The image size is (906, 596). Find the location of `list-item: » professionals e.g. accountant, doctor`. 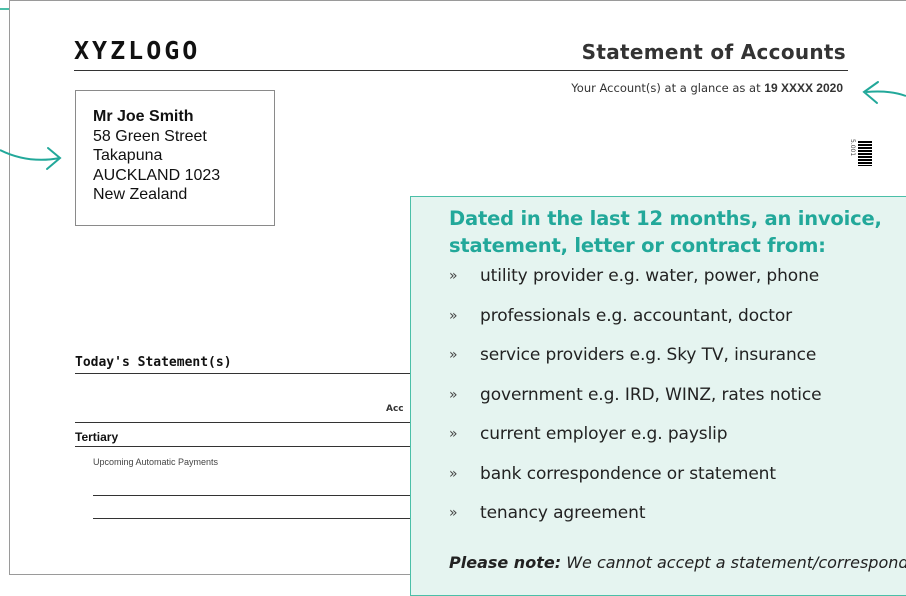

list-item: » professionals e.g. accountant, doctor is located at coordinates (621, 315).